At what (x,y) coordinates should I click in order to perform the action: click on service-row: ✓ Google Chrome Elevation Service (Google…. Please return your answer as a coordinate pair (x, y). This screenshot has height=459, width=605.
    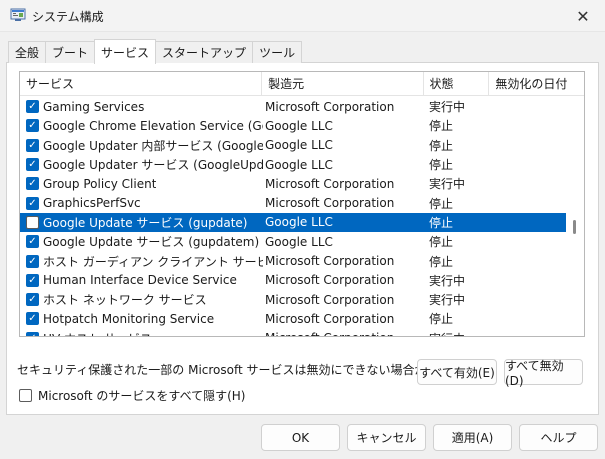
    Looking at the image, I should click on (293, 125).